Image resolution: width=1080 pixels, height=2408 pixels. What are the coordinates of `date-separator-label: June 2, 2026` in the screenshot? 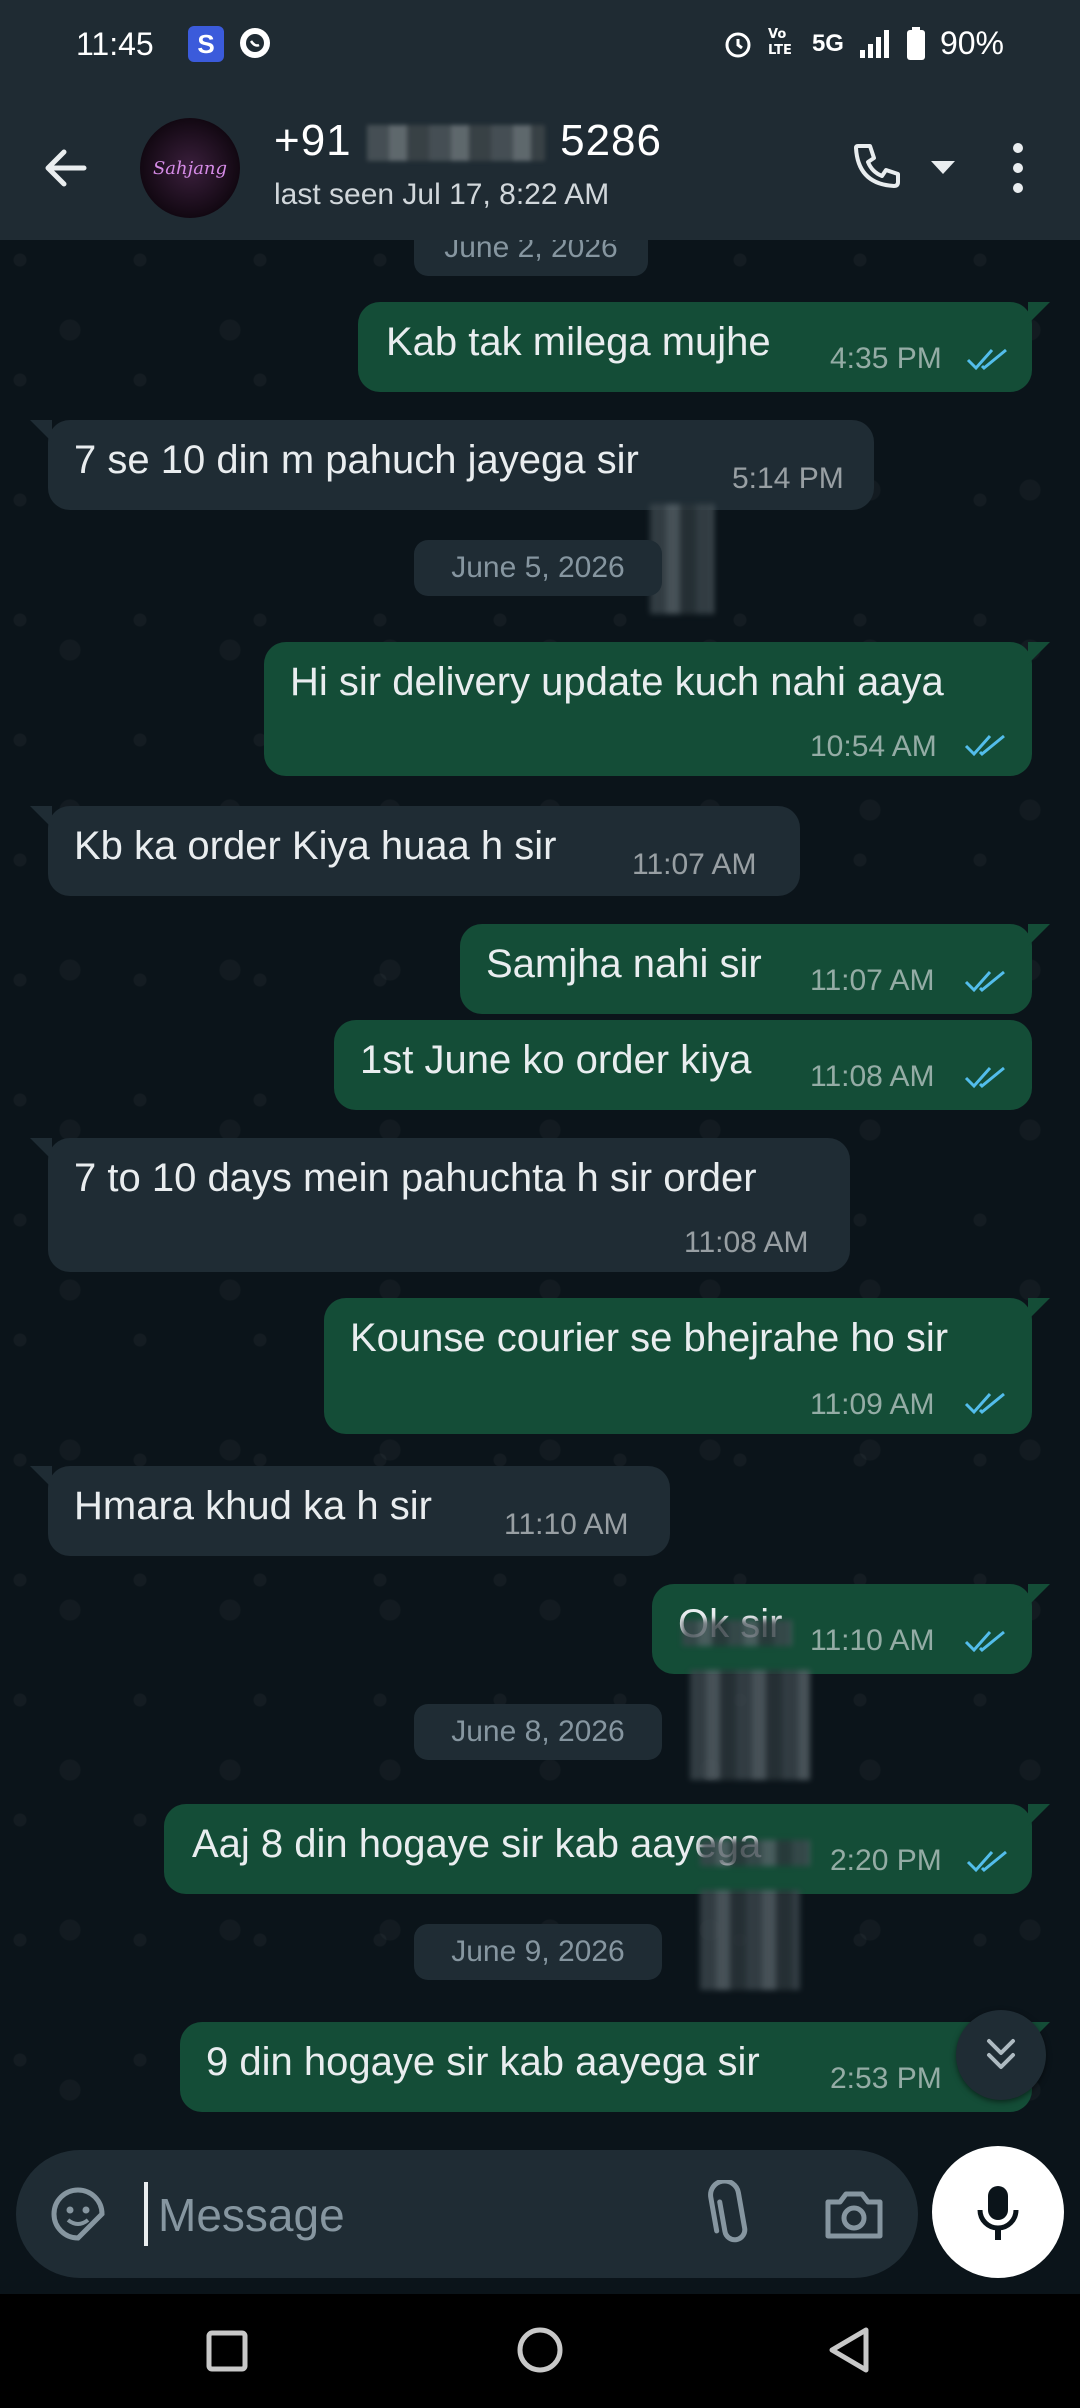 It's located at (531, 252).